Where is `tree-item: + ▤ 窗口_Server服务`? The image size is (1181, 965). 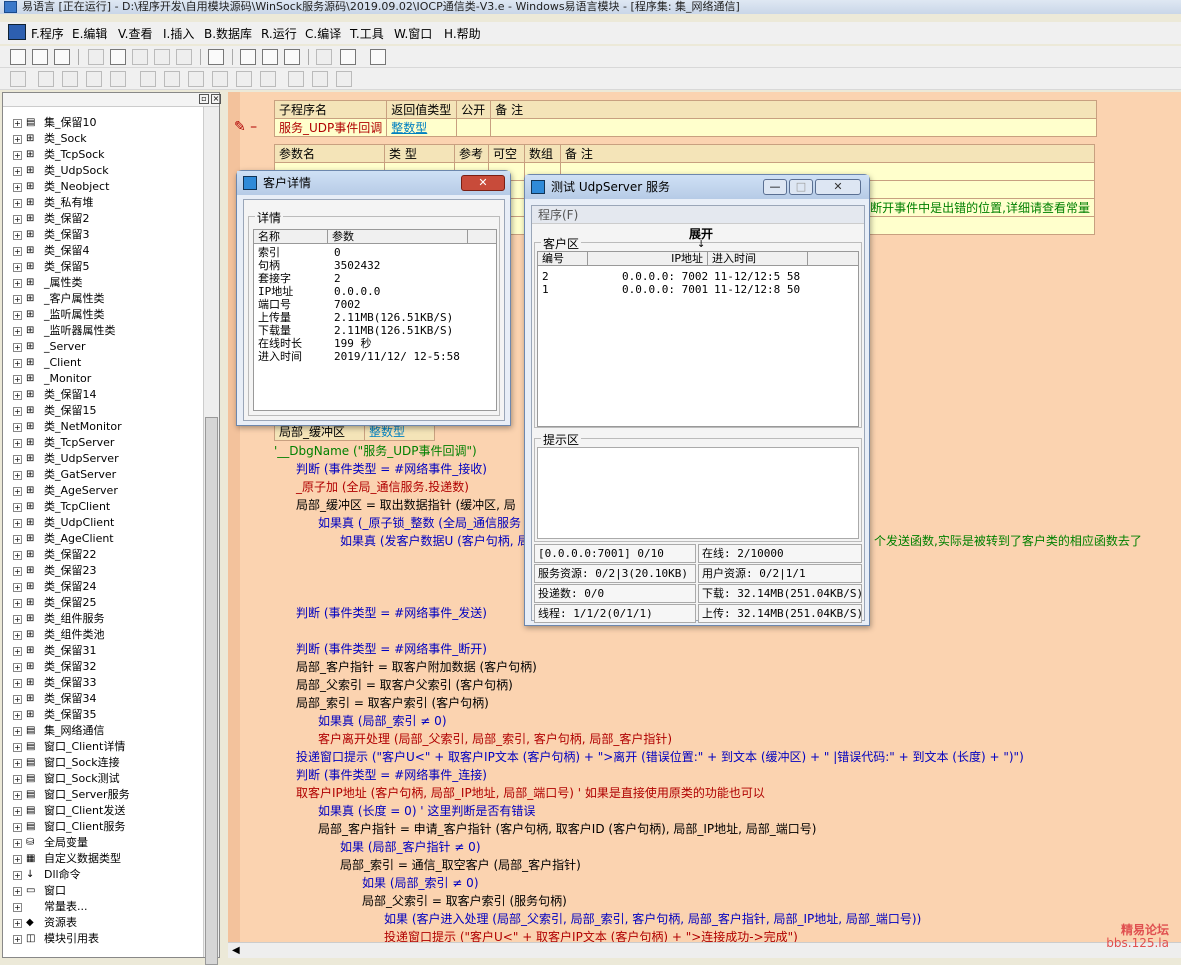 tree-item: + ▤ 窗口_Server服务 is located at coordinates (71, 795).